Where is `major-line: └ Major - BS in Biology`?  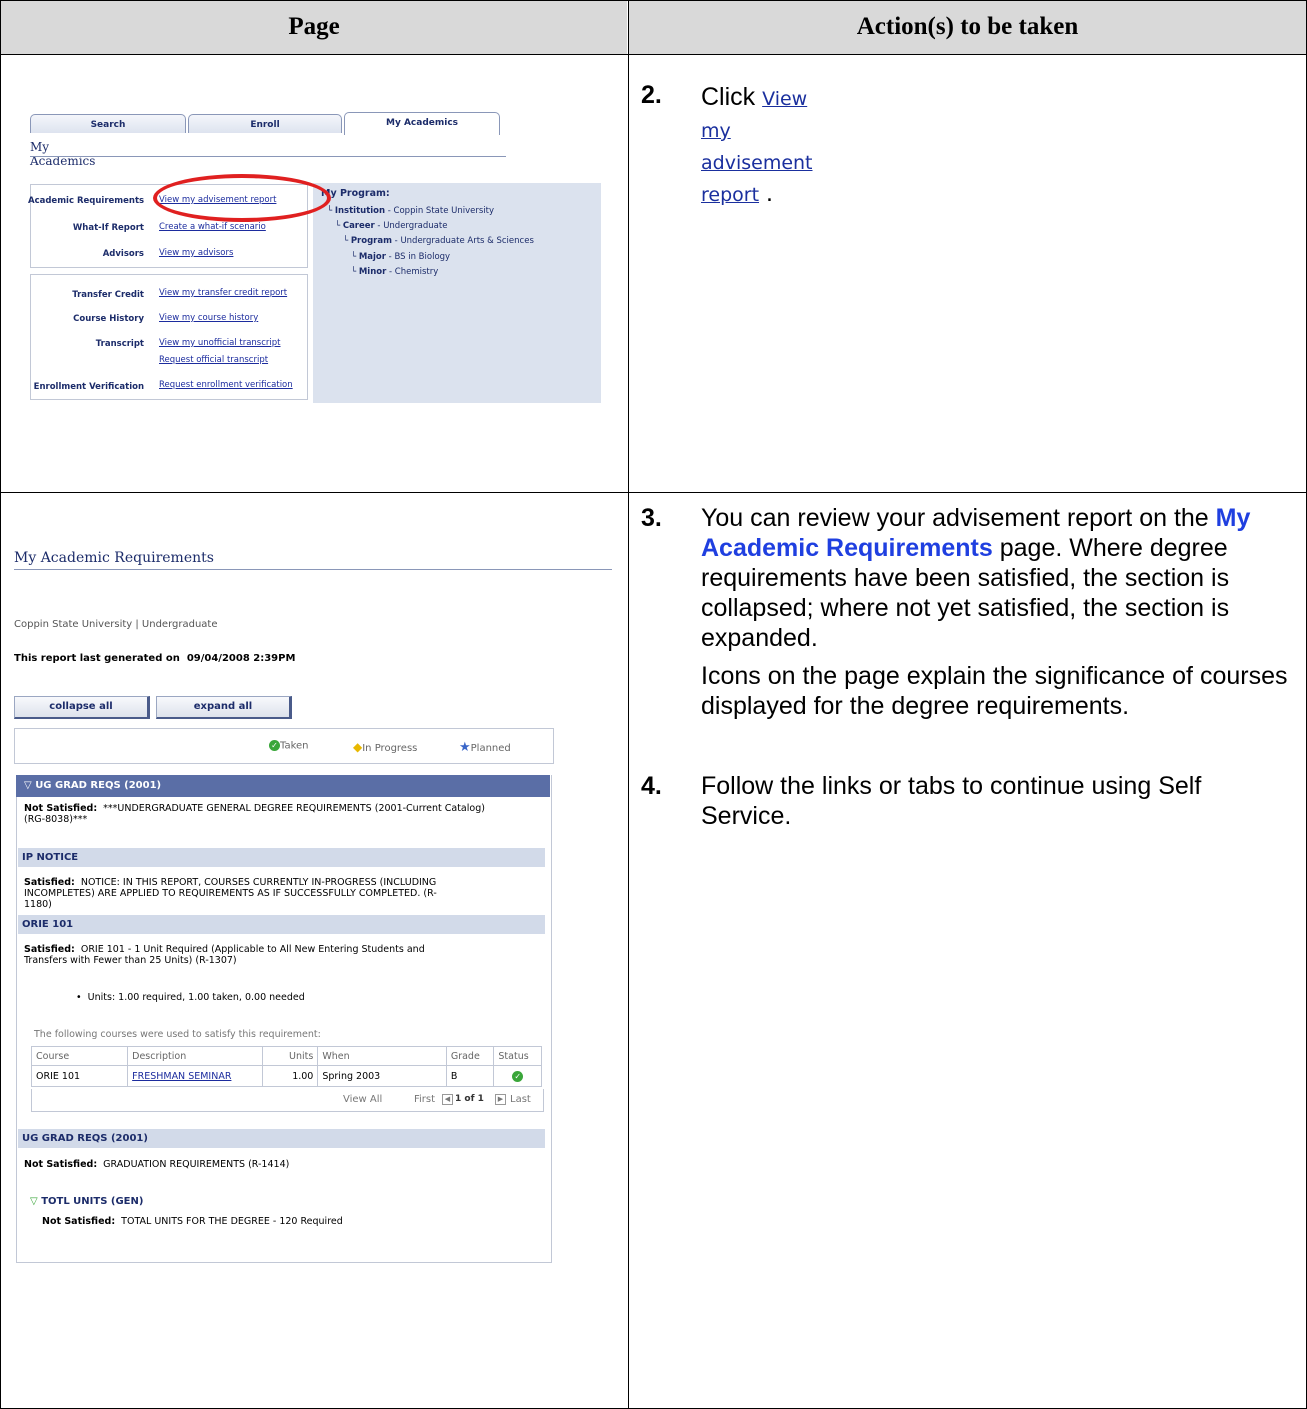 major-line: └ Major - BS in Biology is located at coordinates (401, 257).